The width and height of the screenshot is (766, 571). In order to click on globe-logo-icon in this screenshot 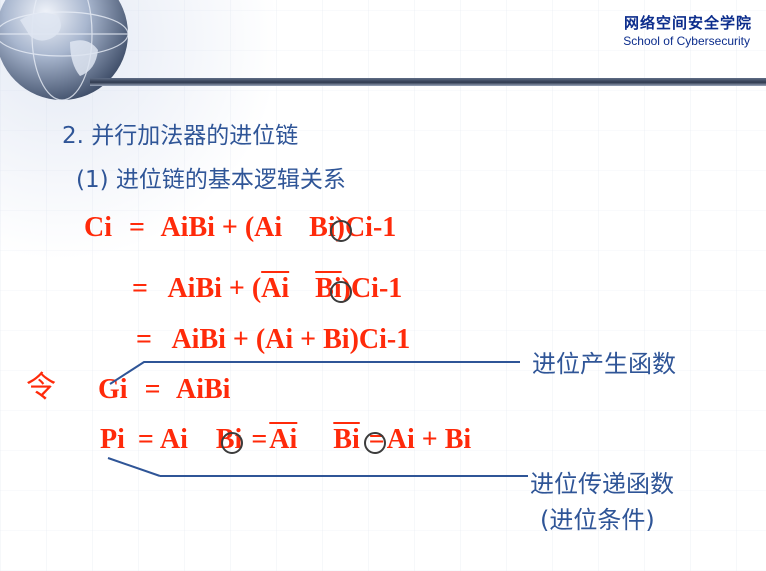, I will do `click(64, 50)`.